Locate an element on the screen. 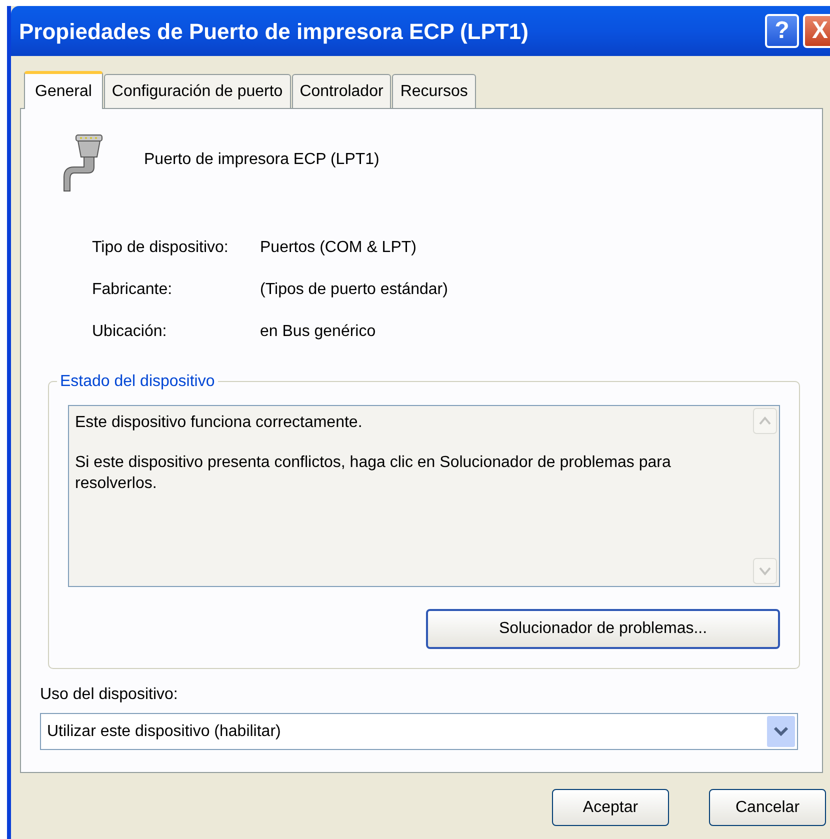 The width and height of the screenshot is (830, 839). device-name: Puerto de impresora ECP (LPT1) is located at coordinates (262, 160).